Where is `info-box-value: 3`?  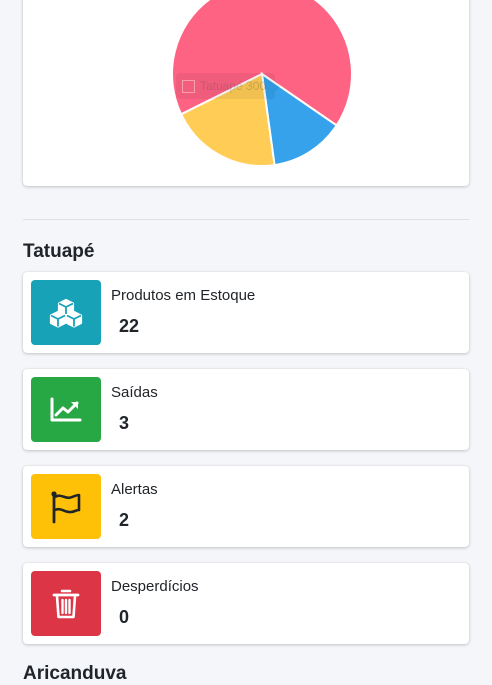
info-box-value: 3 is located at coordinates (124, 423).